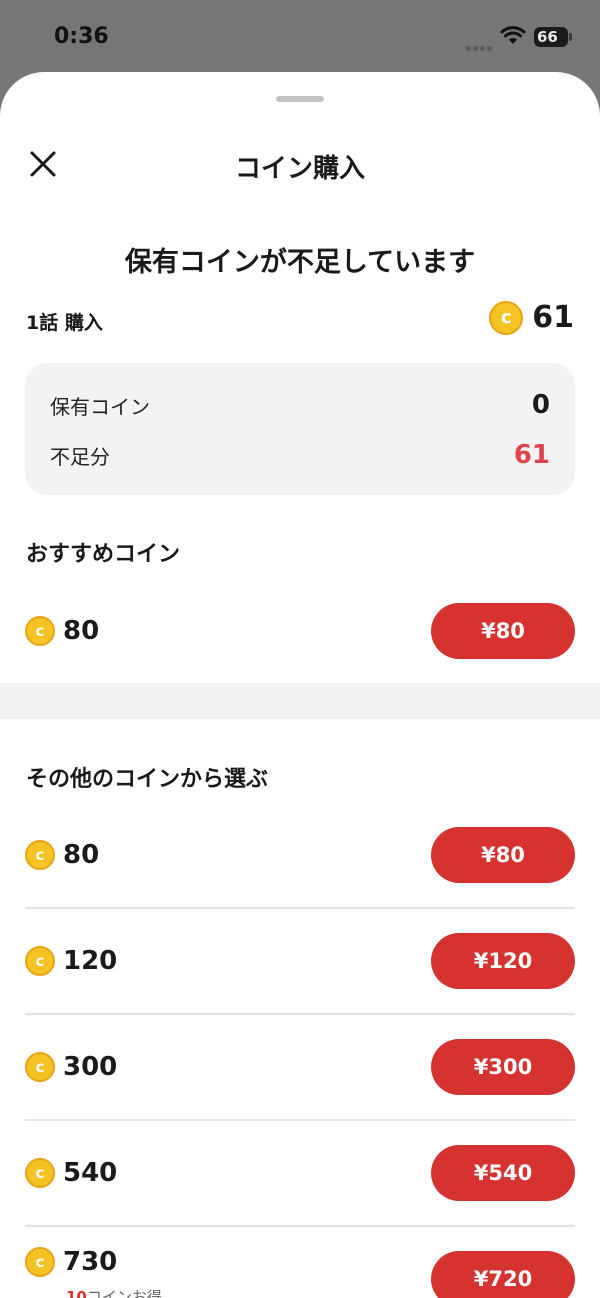 The height and width of the screenshot is (1298, 600). What do you see at coordinates (300, 36) in the screenshot?
I see `status-bar: 0:36 66` at bounding box center [300, 36].